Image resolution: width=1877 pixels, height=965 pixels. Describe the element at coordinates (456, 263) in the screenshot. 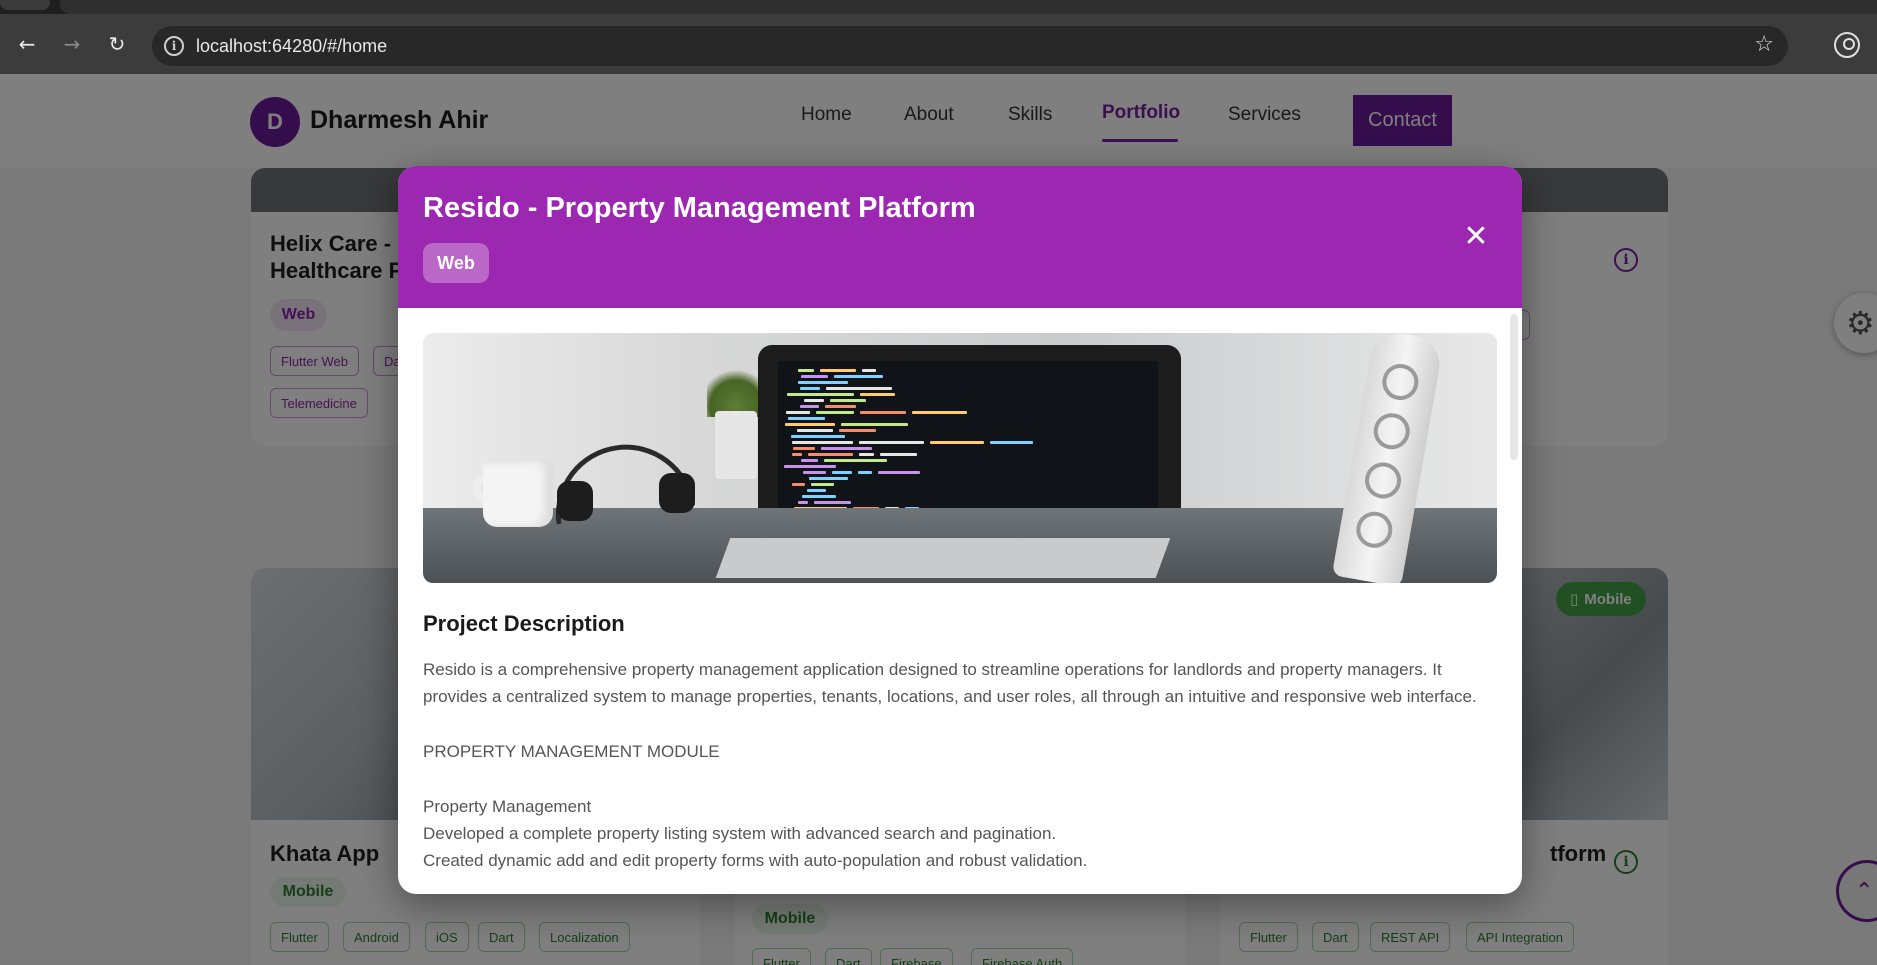

I see `category-chip: Web` at that location.